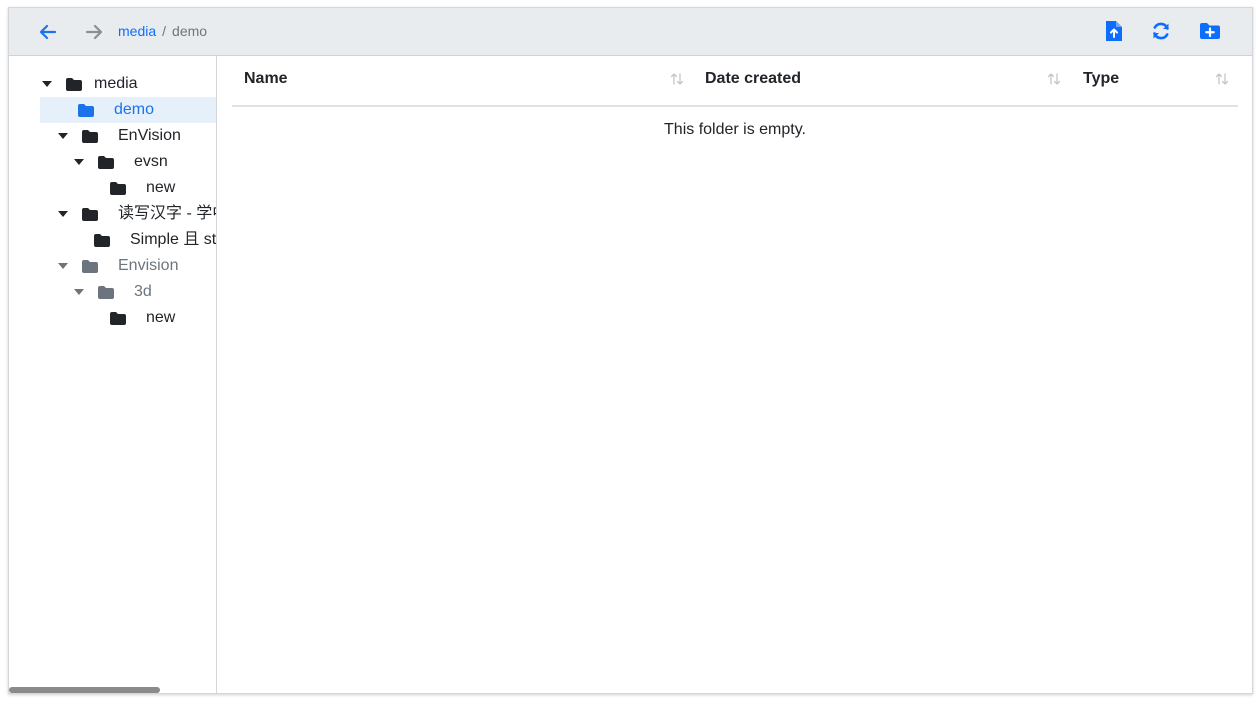 Image resolution: width=1259 pixels, height=707 pixels. I want to click on arrow-left-icon, so click(48, 32).